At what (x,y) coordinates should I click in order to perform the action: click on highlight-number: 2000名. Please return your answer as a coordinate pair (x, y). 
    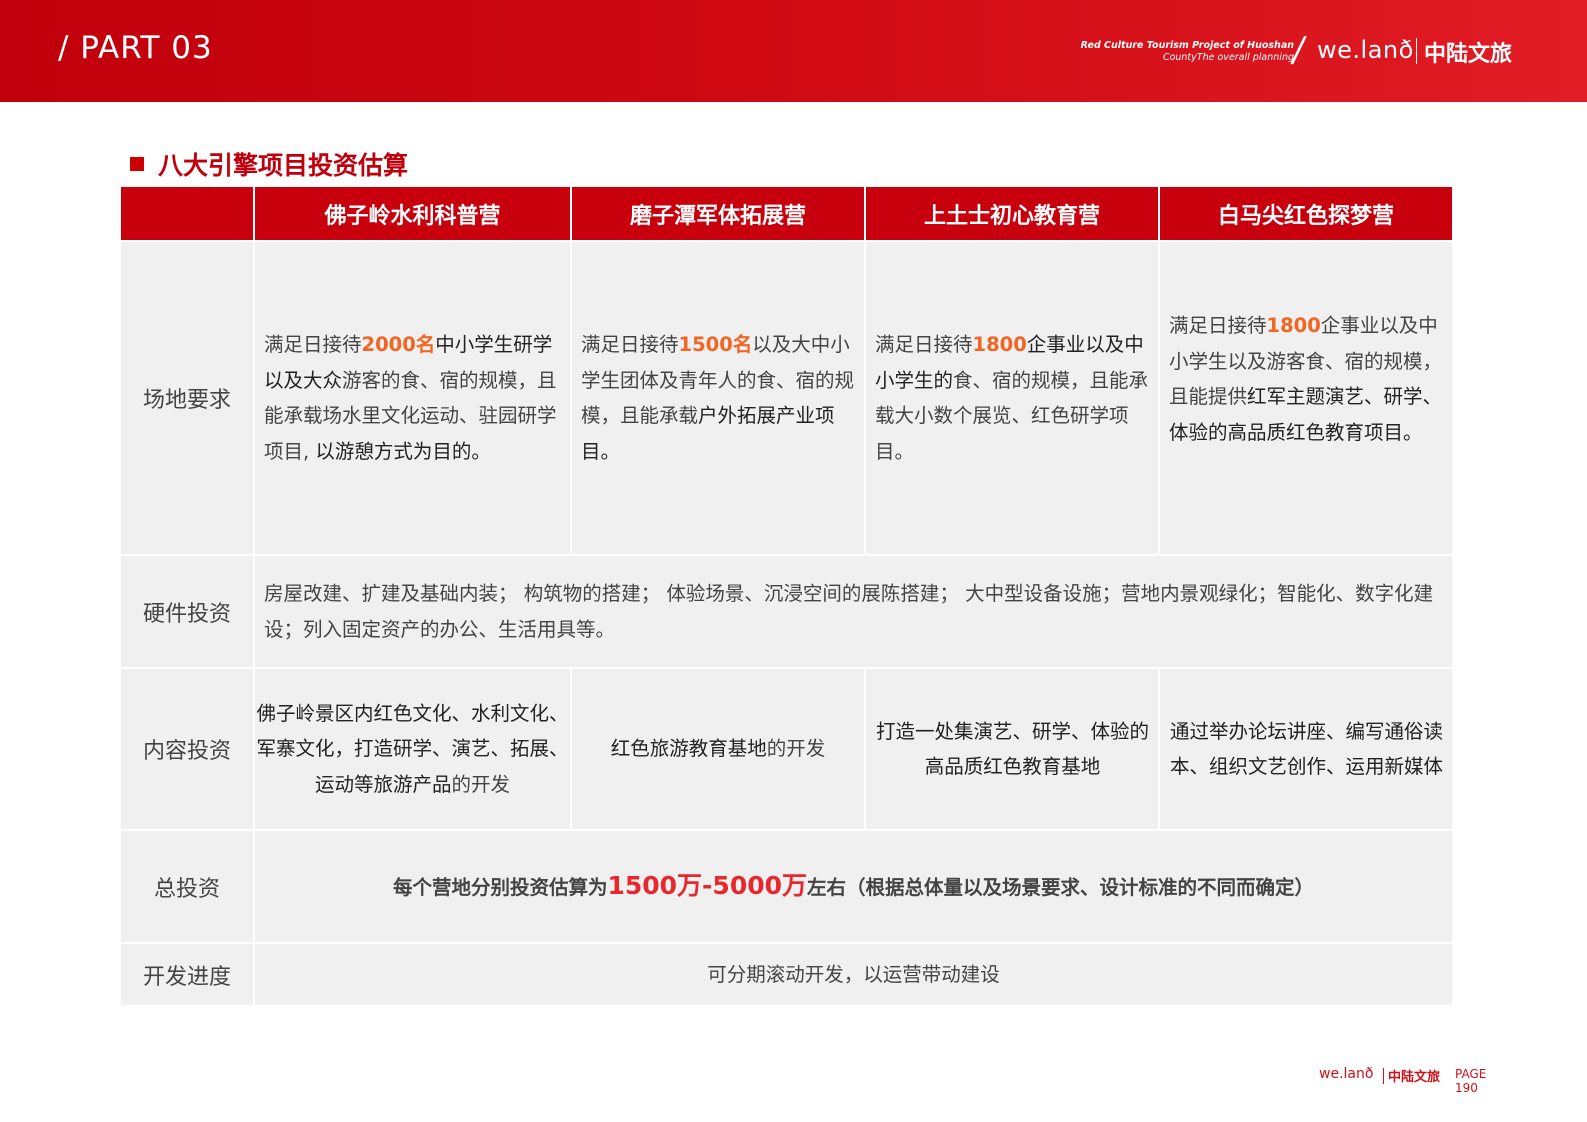
    Looking at the image, I should click on (398, 344).